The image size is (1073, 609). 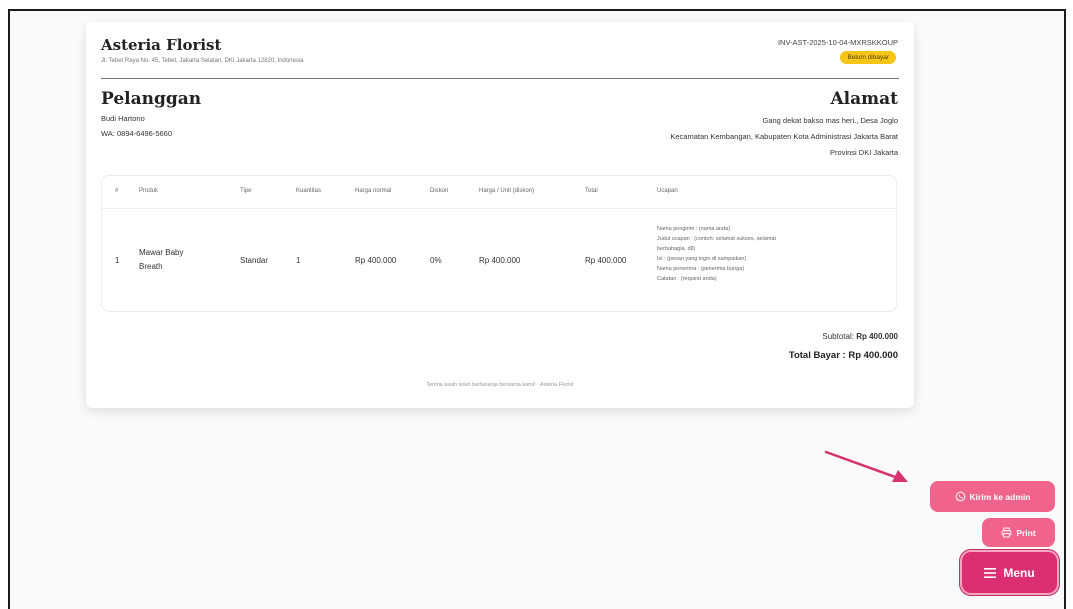 I want to click on cell-qty: 1, so click(x=298, y=260).